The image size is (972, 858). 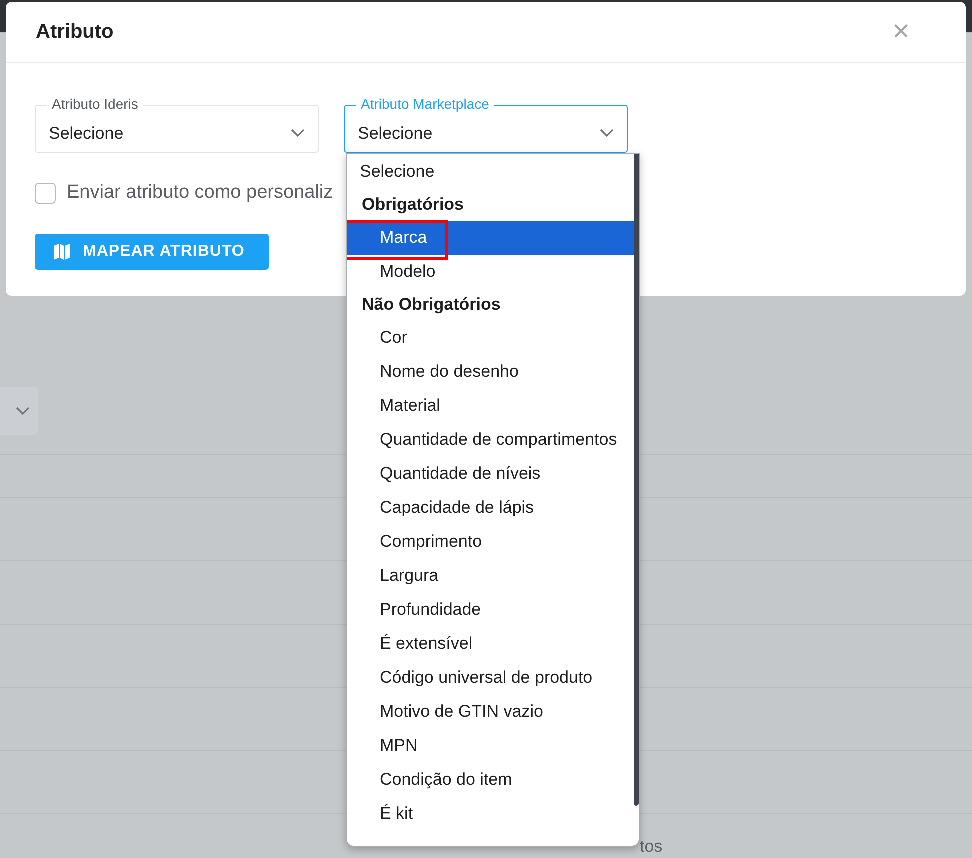 What do you see at coordinates (490, 474) in the screenshot?
I see `dropdown-option: Quantidade de níveis` at bounding box center [490, 474].